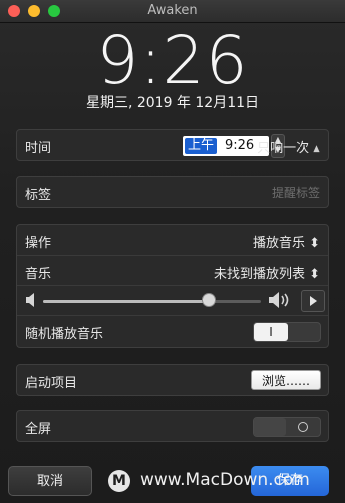  I want to click on time-label: 时间, so click(38, 148).